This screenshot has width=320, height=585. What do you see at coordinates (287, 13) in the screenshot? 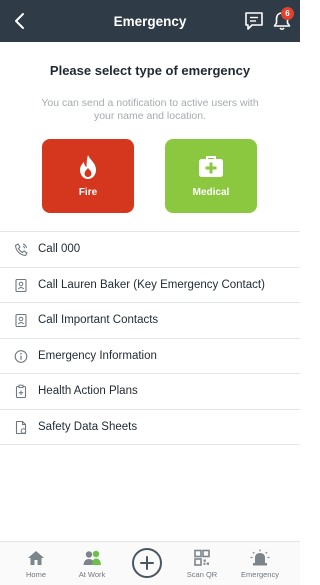
I see `notification-count-badge: 6` at bounding box center [287, 13].